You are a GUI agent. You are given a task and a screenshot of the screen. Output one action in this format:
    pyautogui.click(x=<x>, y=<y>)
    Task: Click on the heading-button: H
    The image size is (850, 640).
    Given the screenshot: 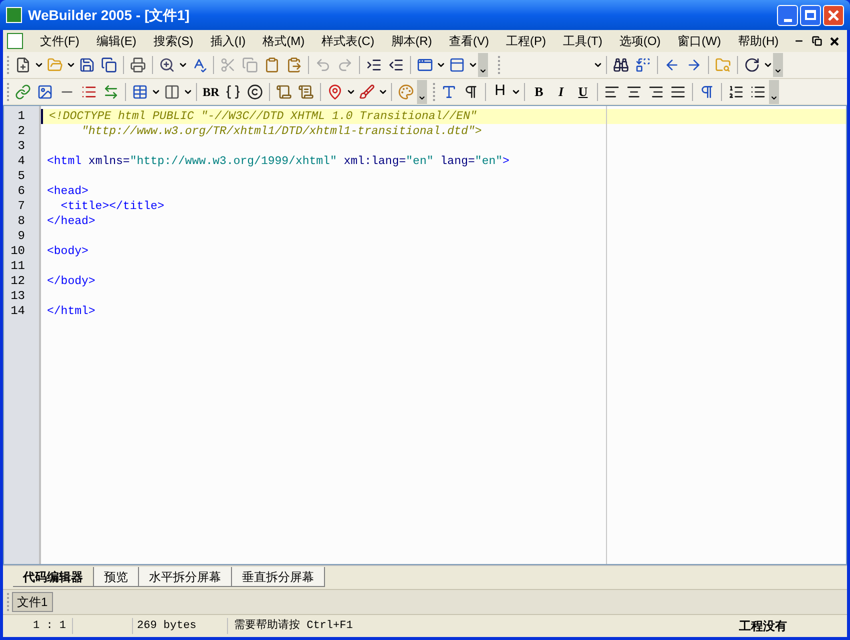 What is the action you would take?
    pyautogui.click(x=500, y=91)
    